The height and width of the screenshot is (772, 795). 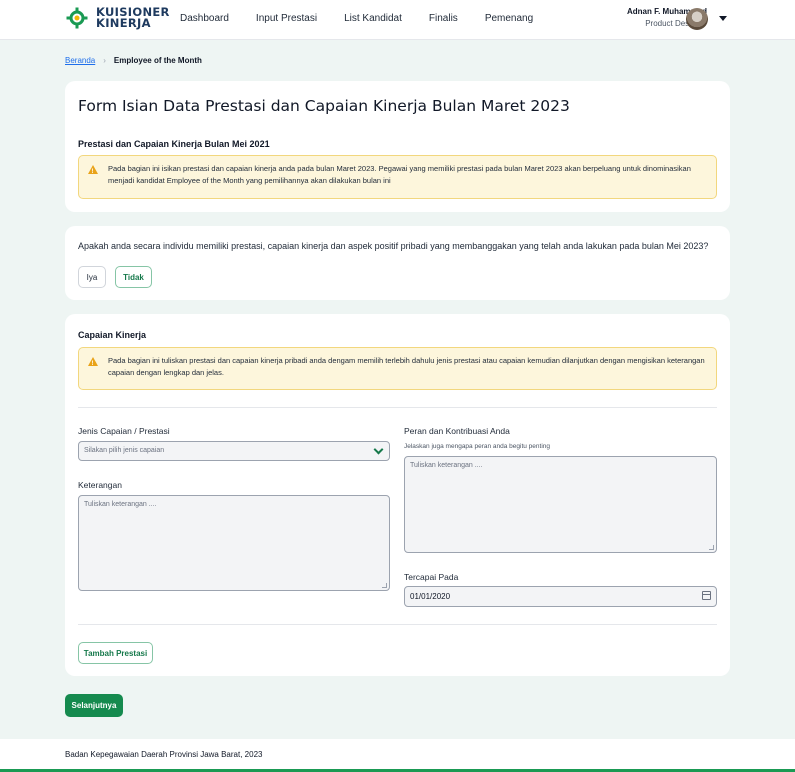 I want to click on breadcrumb: Beranda › Employee of the Month, so click(x=133, y=60).